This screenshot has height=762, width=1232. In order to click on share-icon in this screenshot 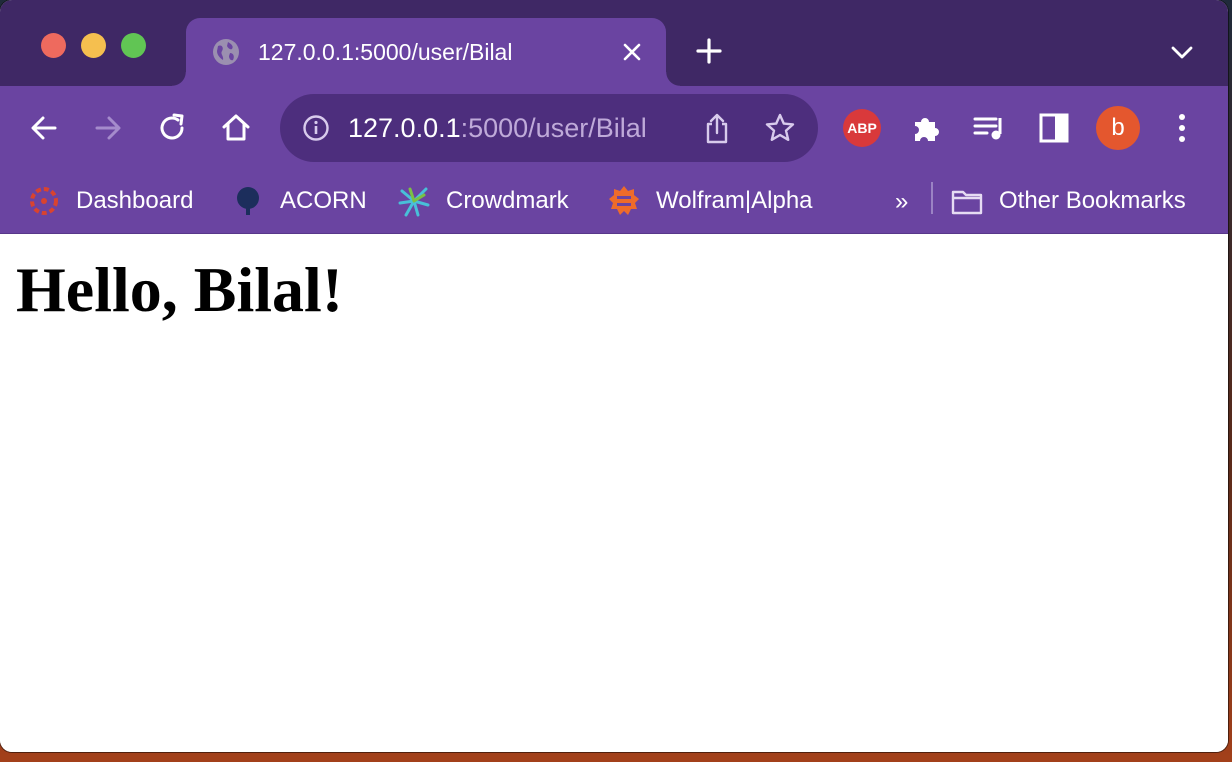, I will do `click(717, 129)`.